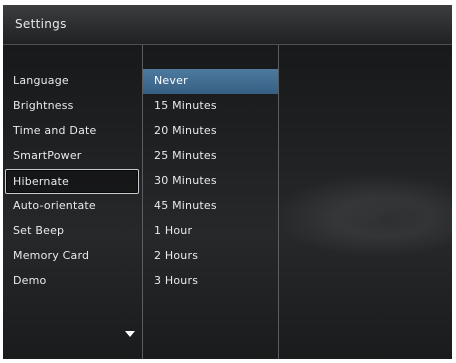  What do you see at coordinates (210, 131) in the screenshot?
I see `option-item: 20 Minutes` at bounding box center [210, 131].